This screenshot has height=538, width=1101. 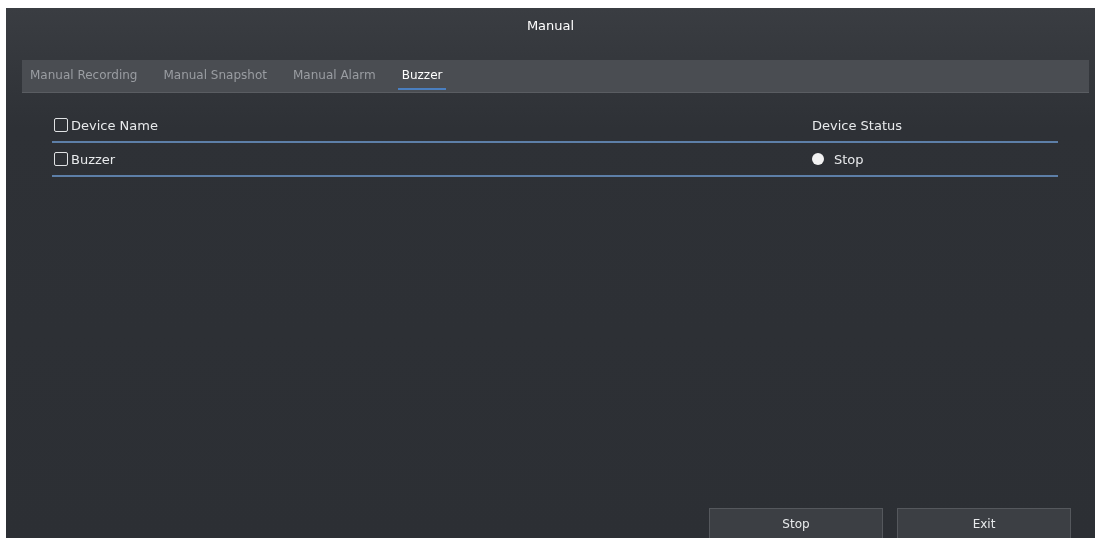 I want to click on tab: Buzzer, so click(x=422, y=76).